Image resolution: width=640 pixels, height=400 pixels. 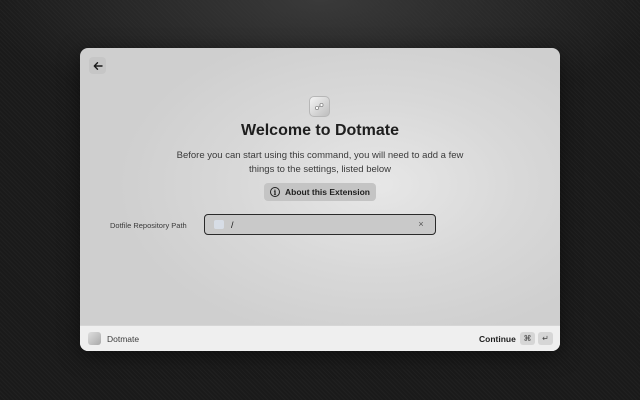 What do you see at coordinates (320, 224) in the screenshot?
I see `dotfile-path-input` at bounding box center [320, 224].